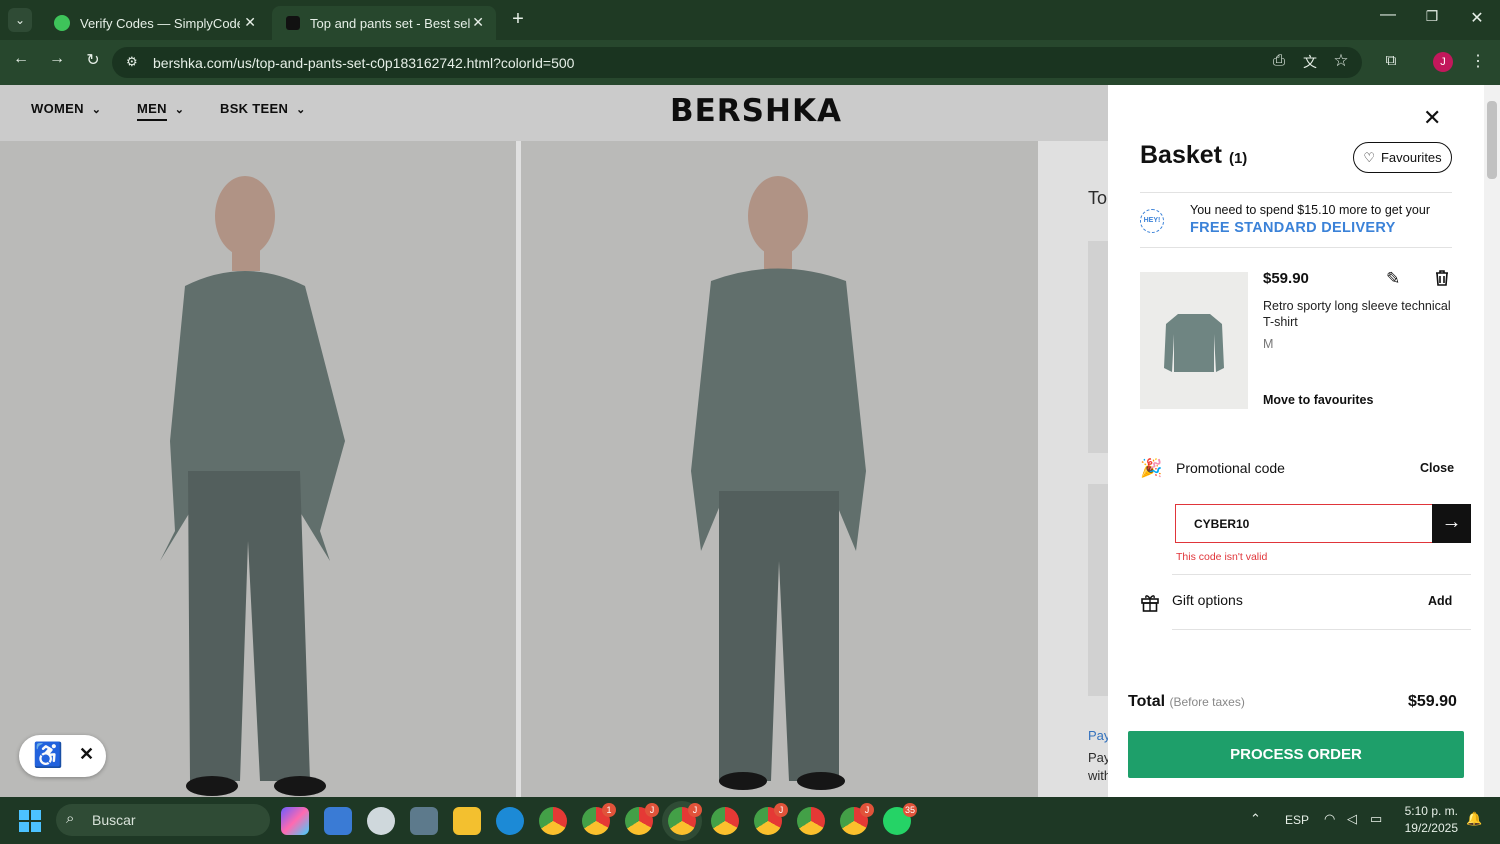  What do you see at coordinates (21, 59) in the screenshot?
I see `back-icon: ←` at bounding box center [21, 59].